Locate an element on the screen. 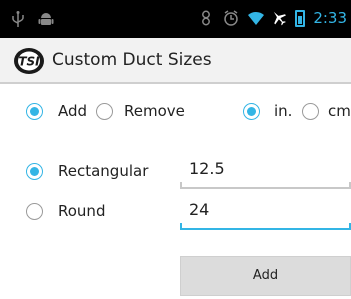 The height and width of the screenshot is (299, 351). inches-unit-radio is located at coordinates (251, 111).